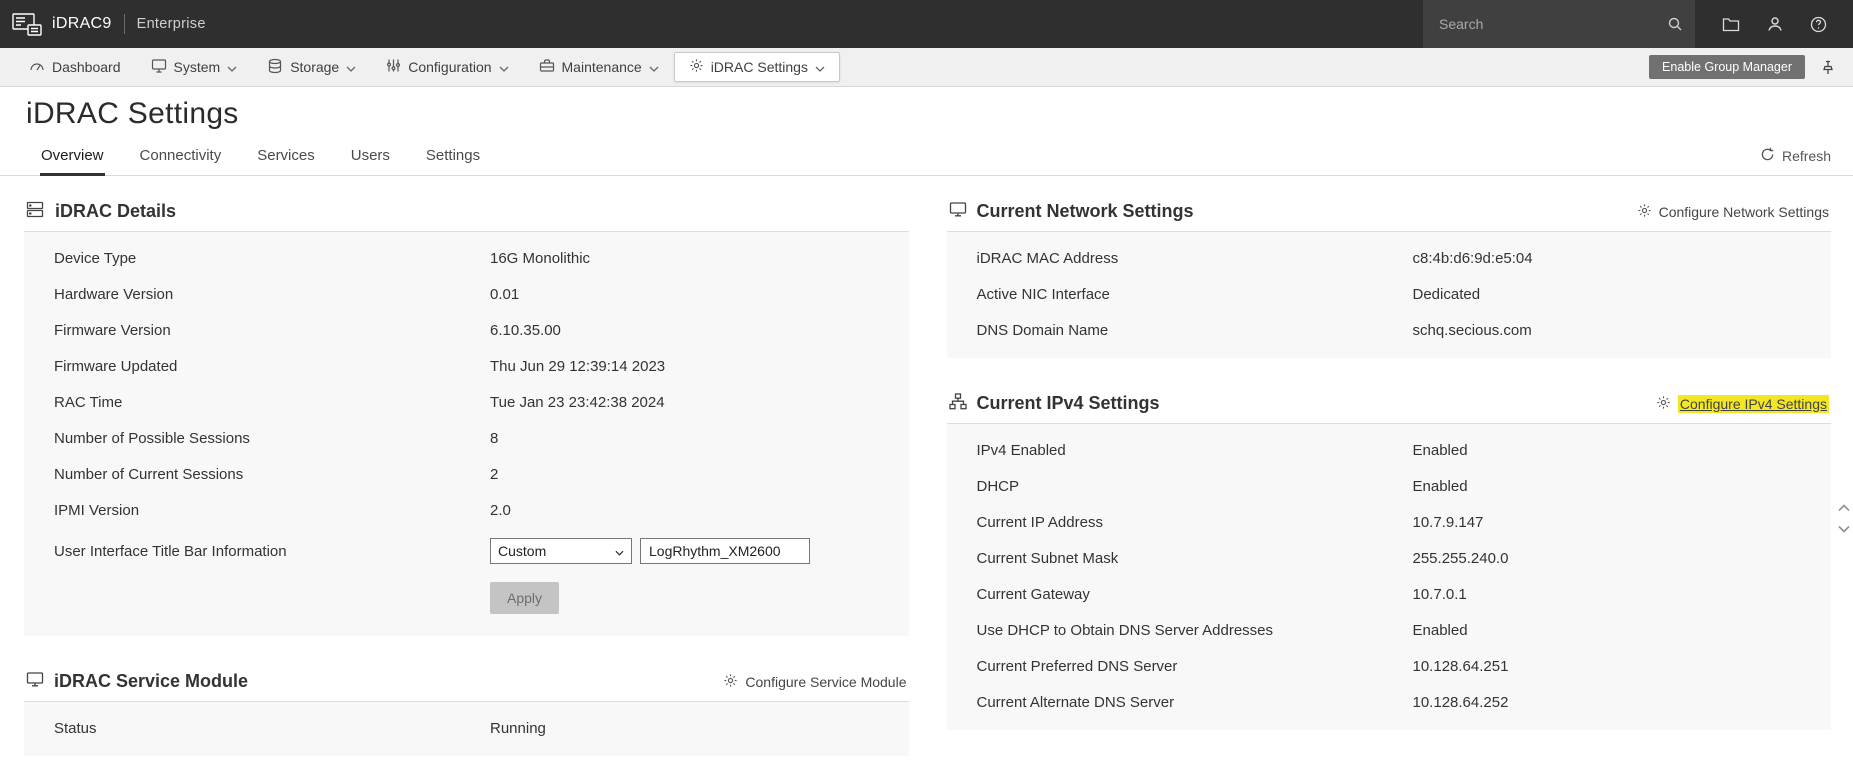 This screenshot has height=782, width=1853. I want to click on row-label: Status, so click(75, 728).